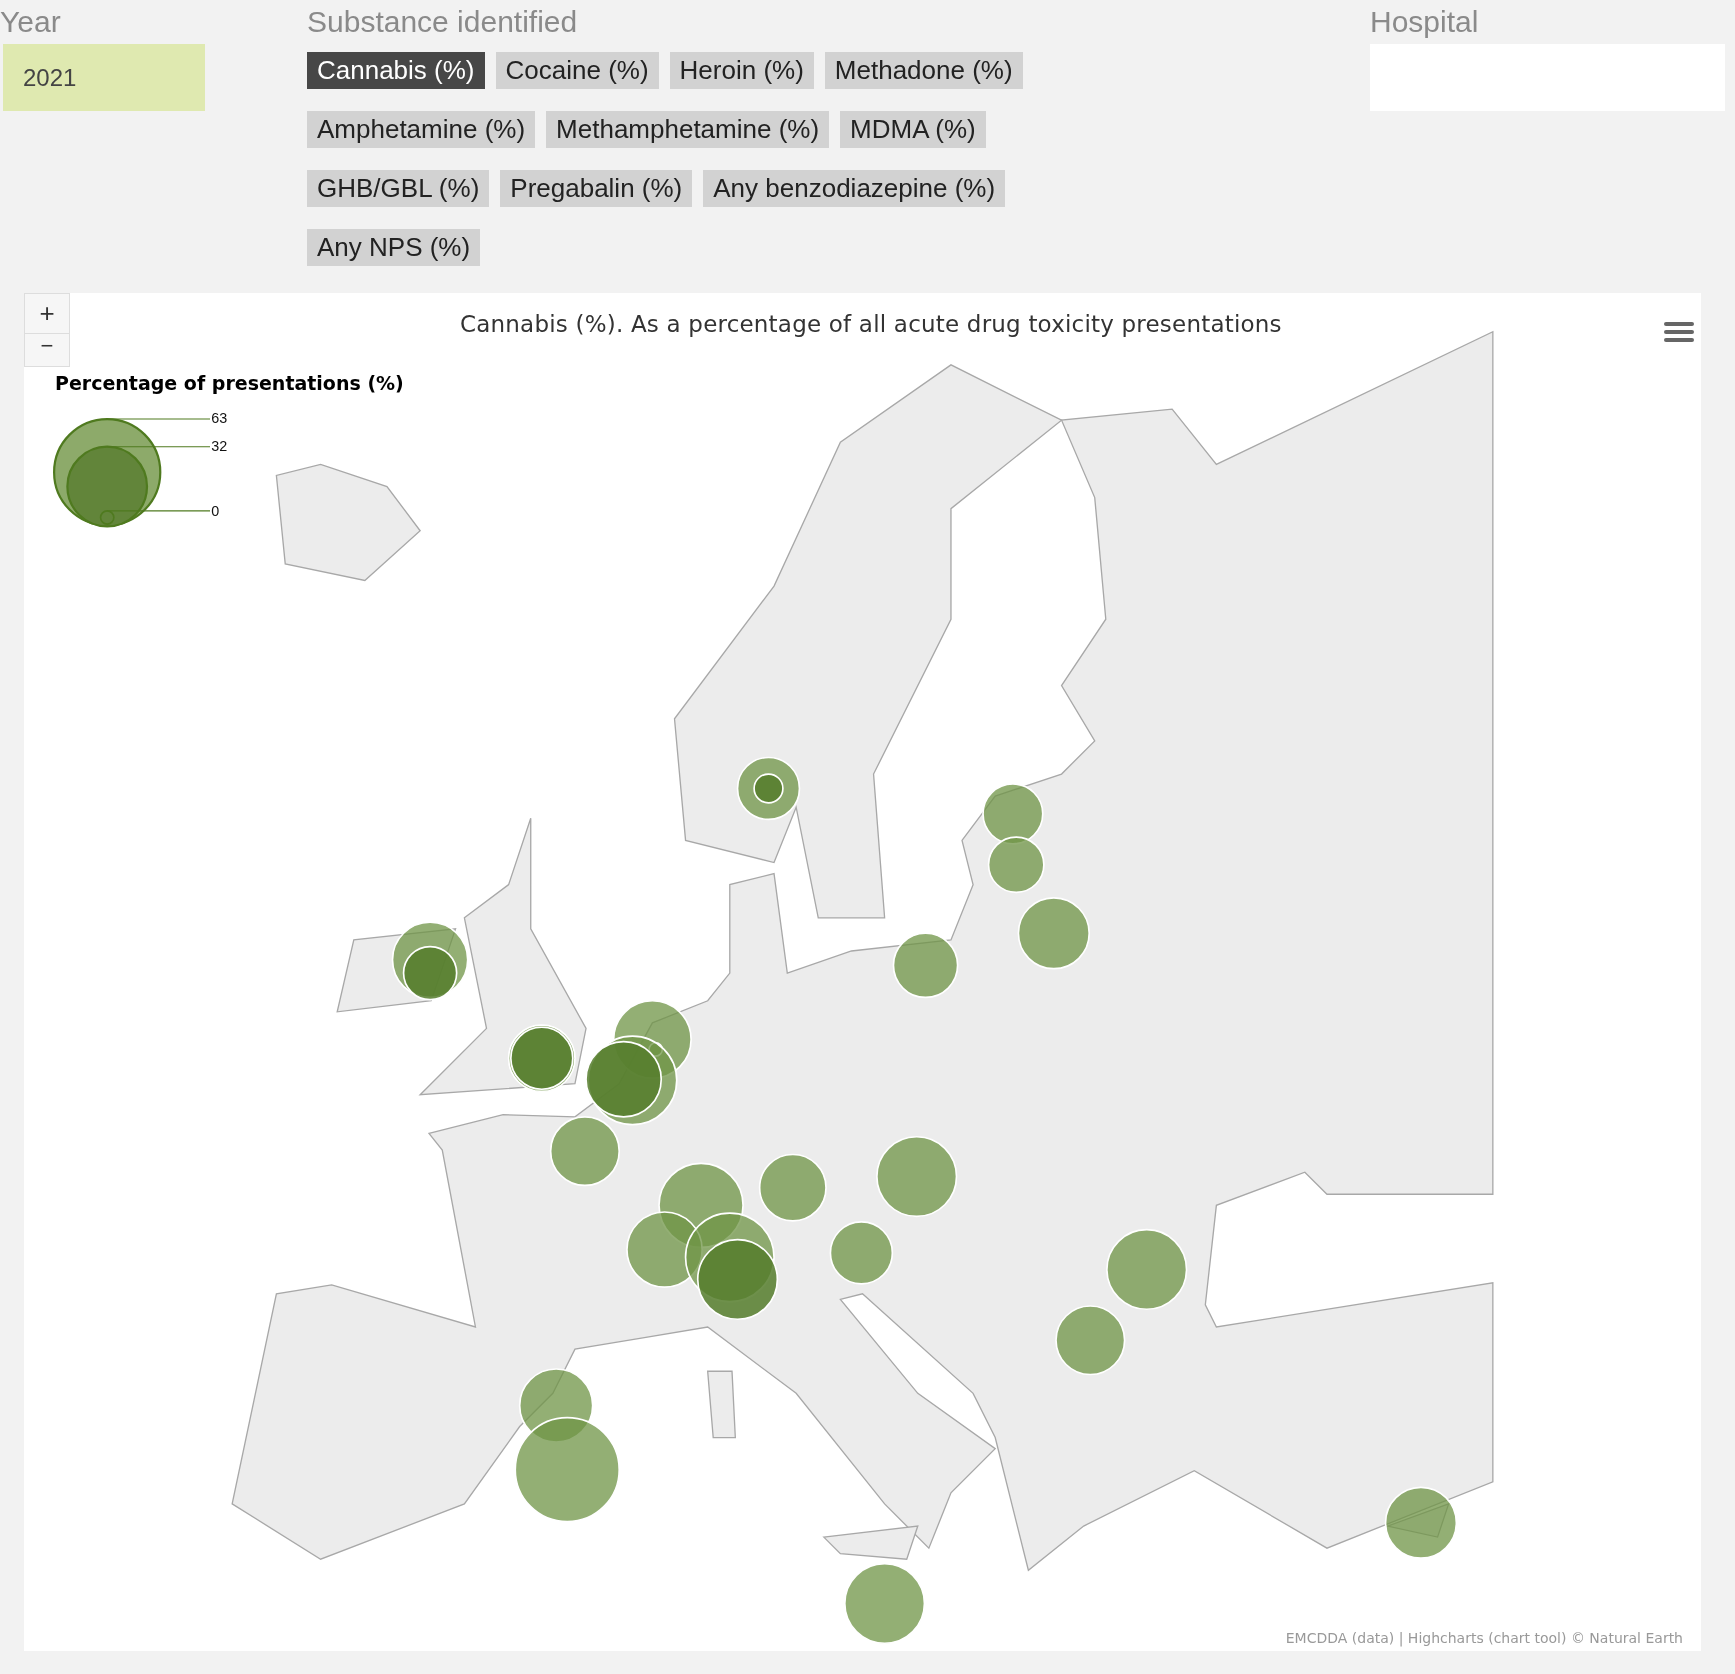  What do you see at coordinates (215, 511) in the screenshot?
I see `legend-value: 0` at bounding box center [215, 511].